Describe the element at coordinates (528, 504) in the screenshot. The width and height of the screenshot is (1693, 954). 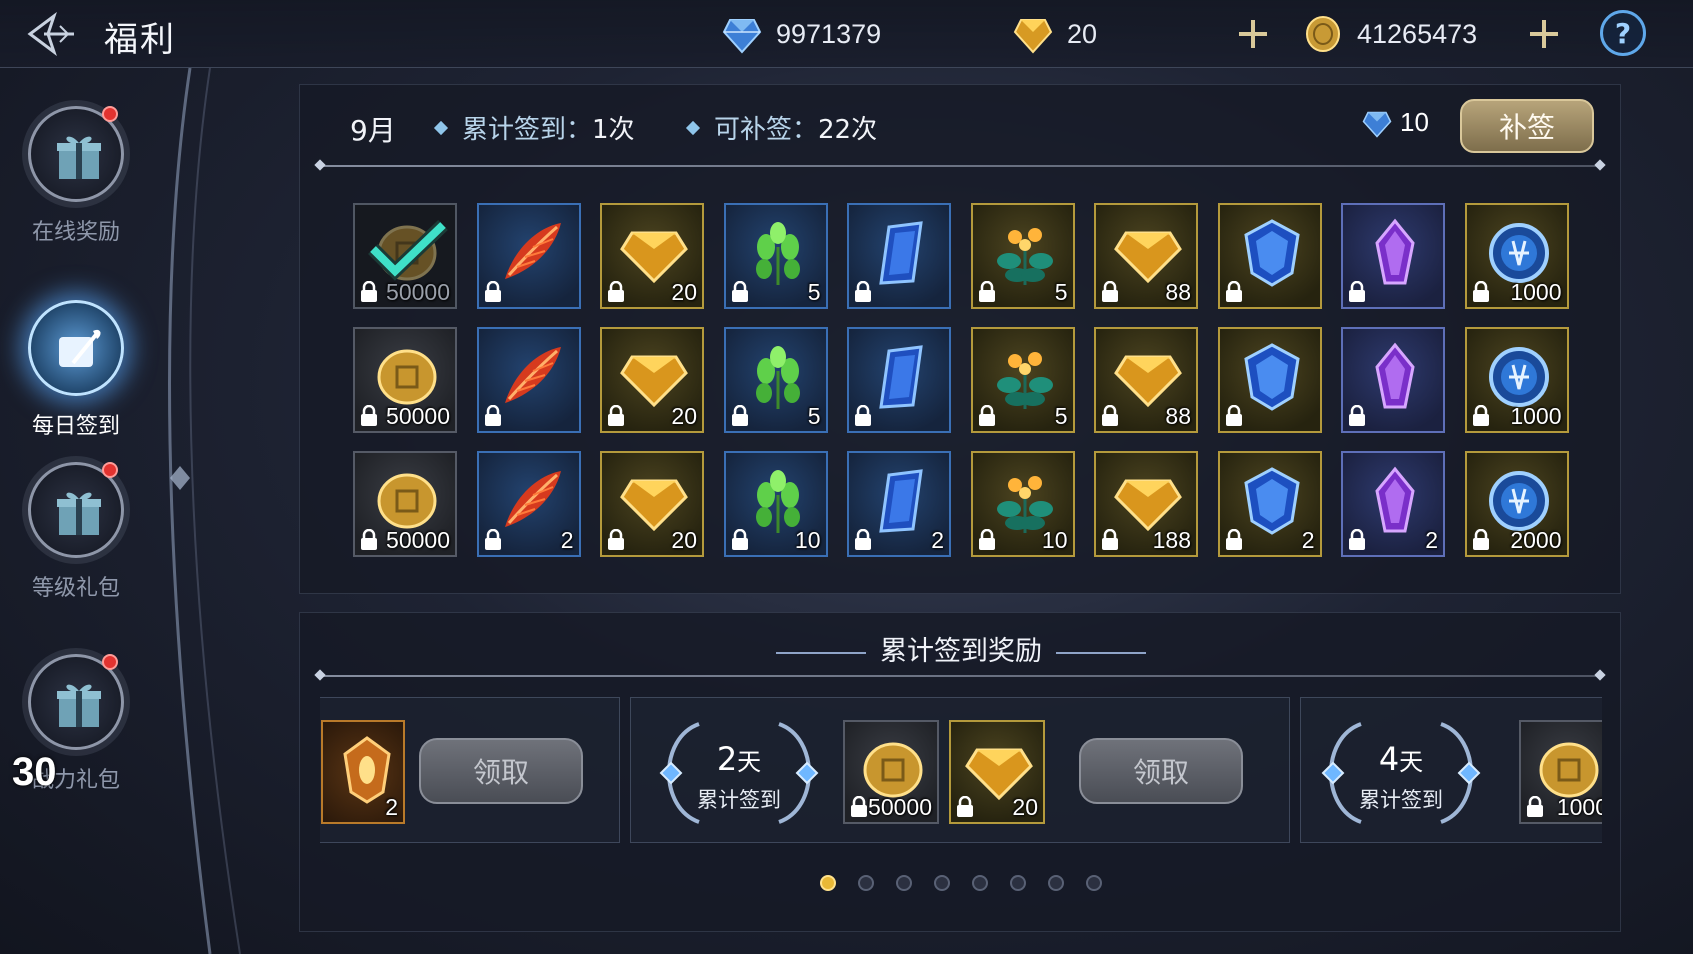
I see `reward-slot-red-feather: 2` at that location.